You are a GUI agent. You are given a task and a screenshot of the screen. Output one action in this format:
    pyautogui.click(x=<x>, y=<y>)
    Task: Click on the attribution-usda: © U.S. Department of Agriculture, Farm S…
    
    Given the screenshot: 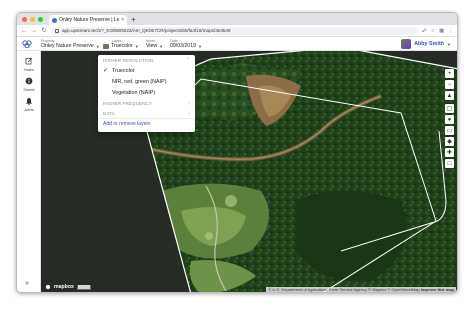 What is the action you would take?
    pyautogui.click(x=317, y=289)
    